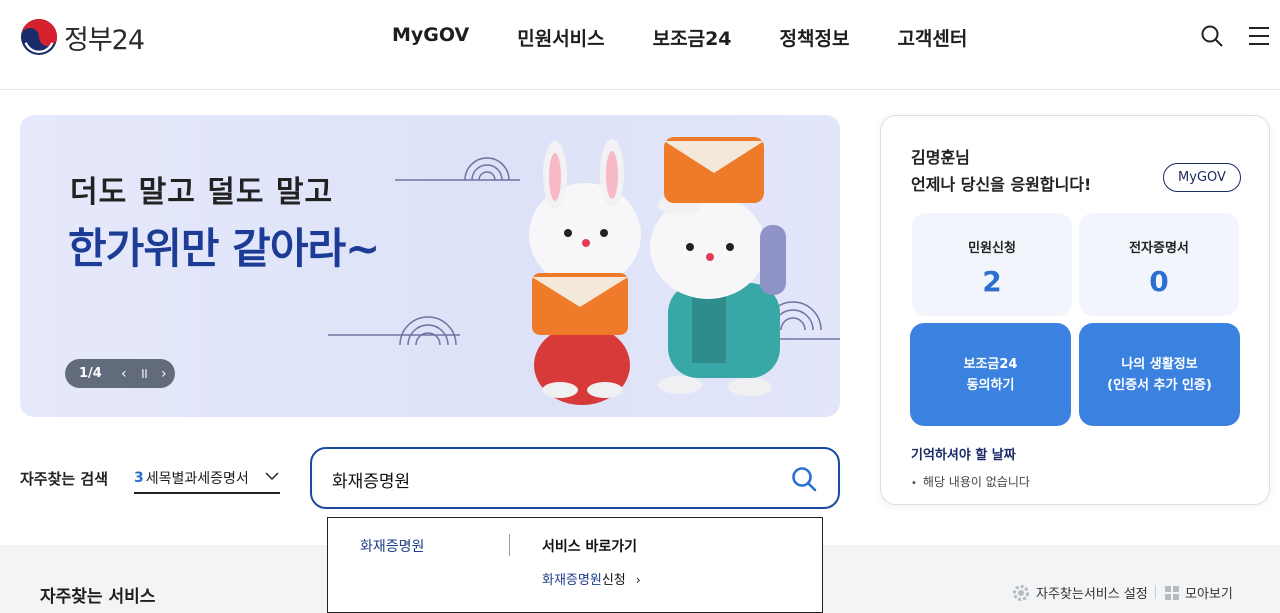 Image resolution: width=1280 pixels, height=613 pixels. I want to click on header: 정부24 MyGOV 민원서비스 보조금24 정책정보 고객센터, so click(640, 45).